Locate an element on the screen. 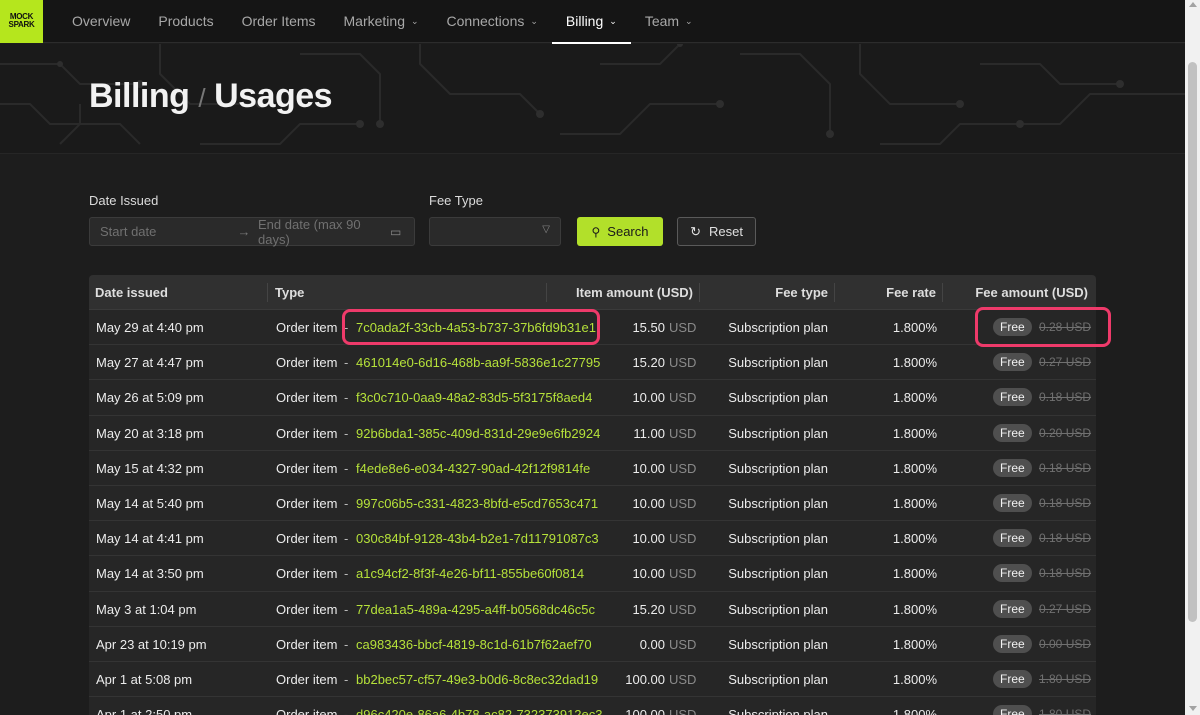  order-item-link: 030c84bf-9128-43b4-b2e1-7d11791087c3 is located at coordinates (477, 538).